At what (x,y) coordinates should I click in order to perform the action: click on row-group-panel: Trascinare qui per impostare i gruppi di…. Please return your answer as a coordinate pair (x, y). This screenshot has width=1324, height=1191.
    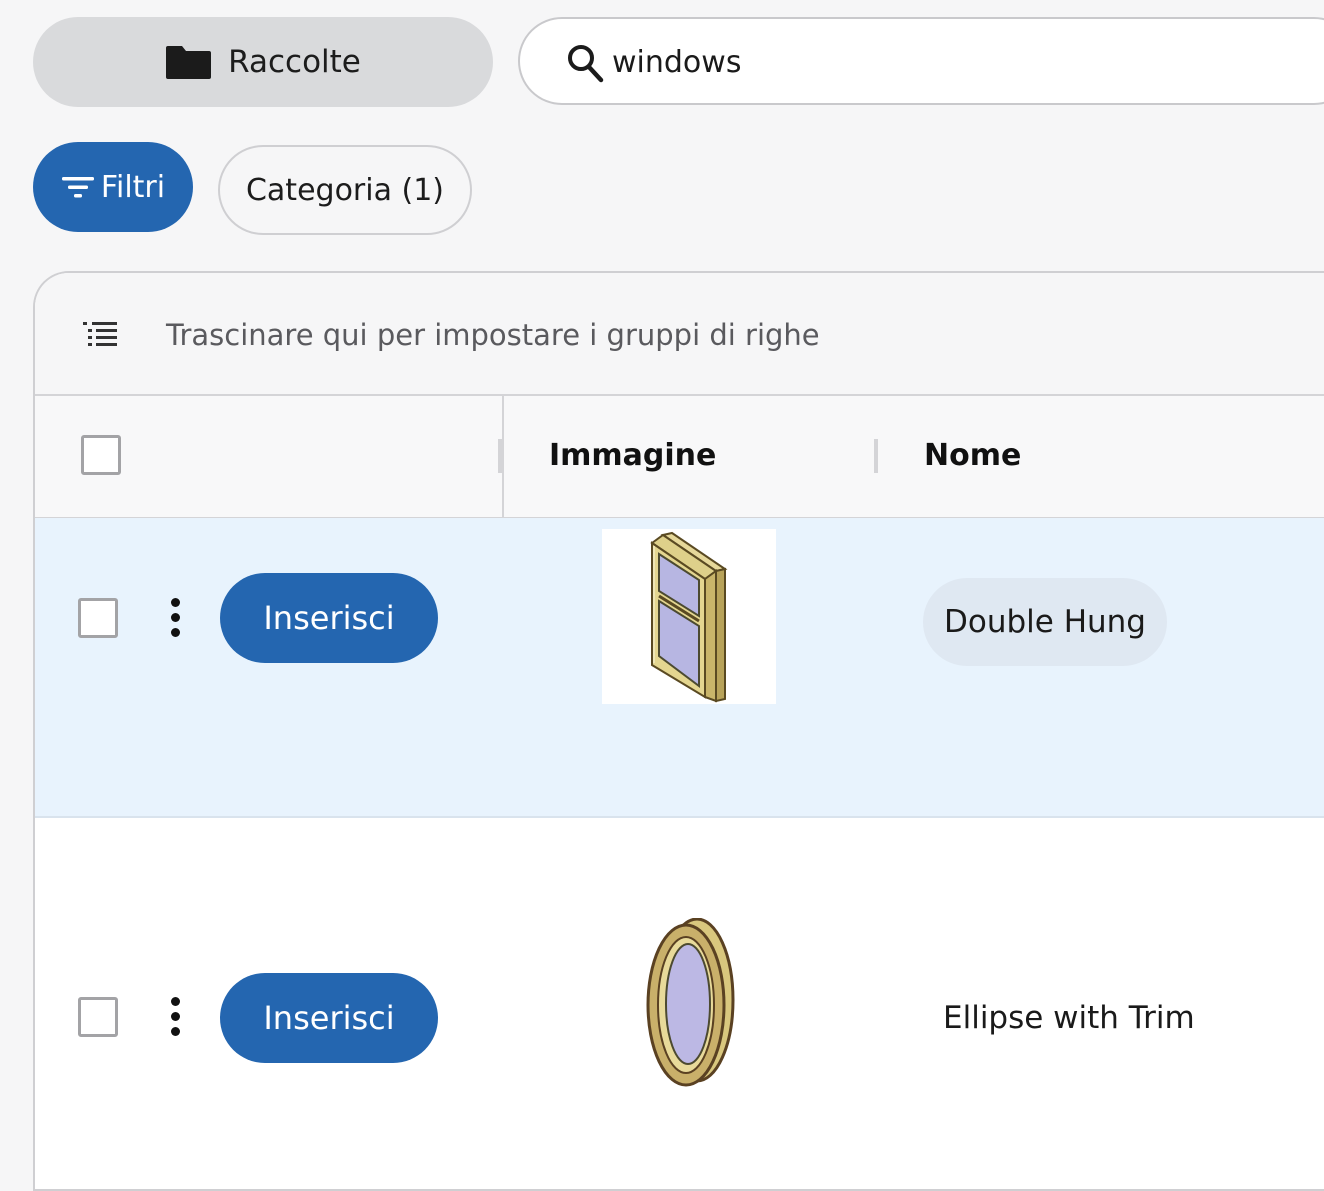
    Looking at the image, I should click on (679, 334).